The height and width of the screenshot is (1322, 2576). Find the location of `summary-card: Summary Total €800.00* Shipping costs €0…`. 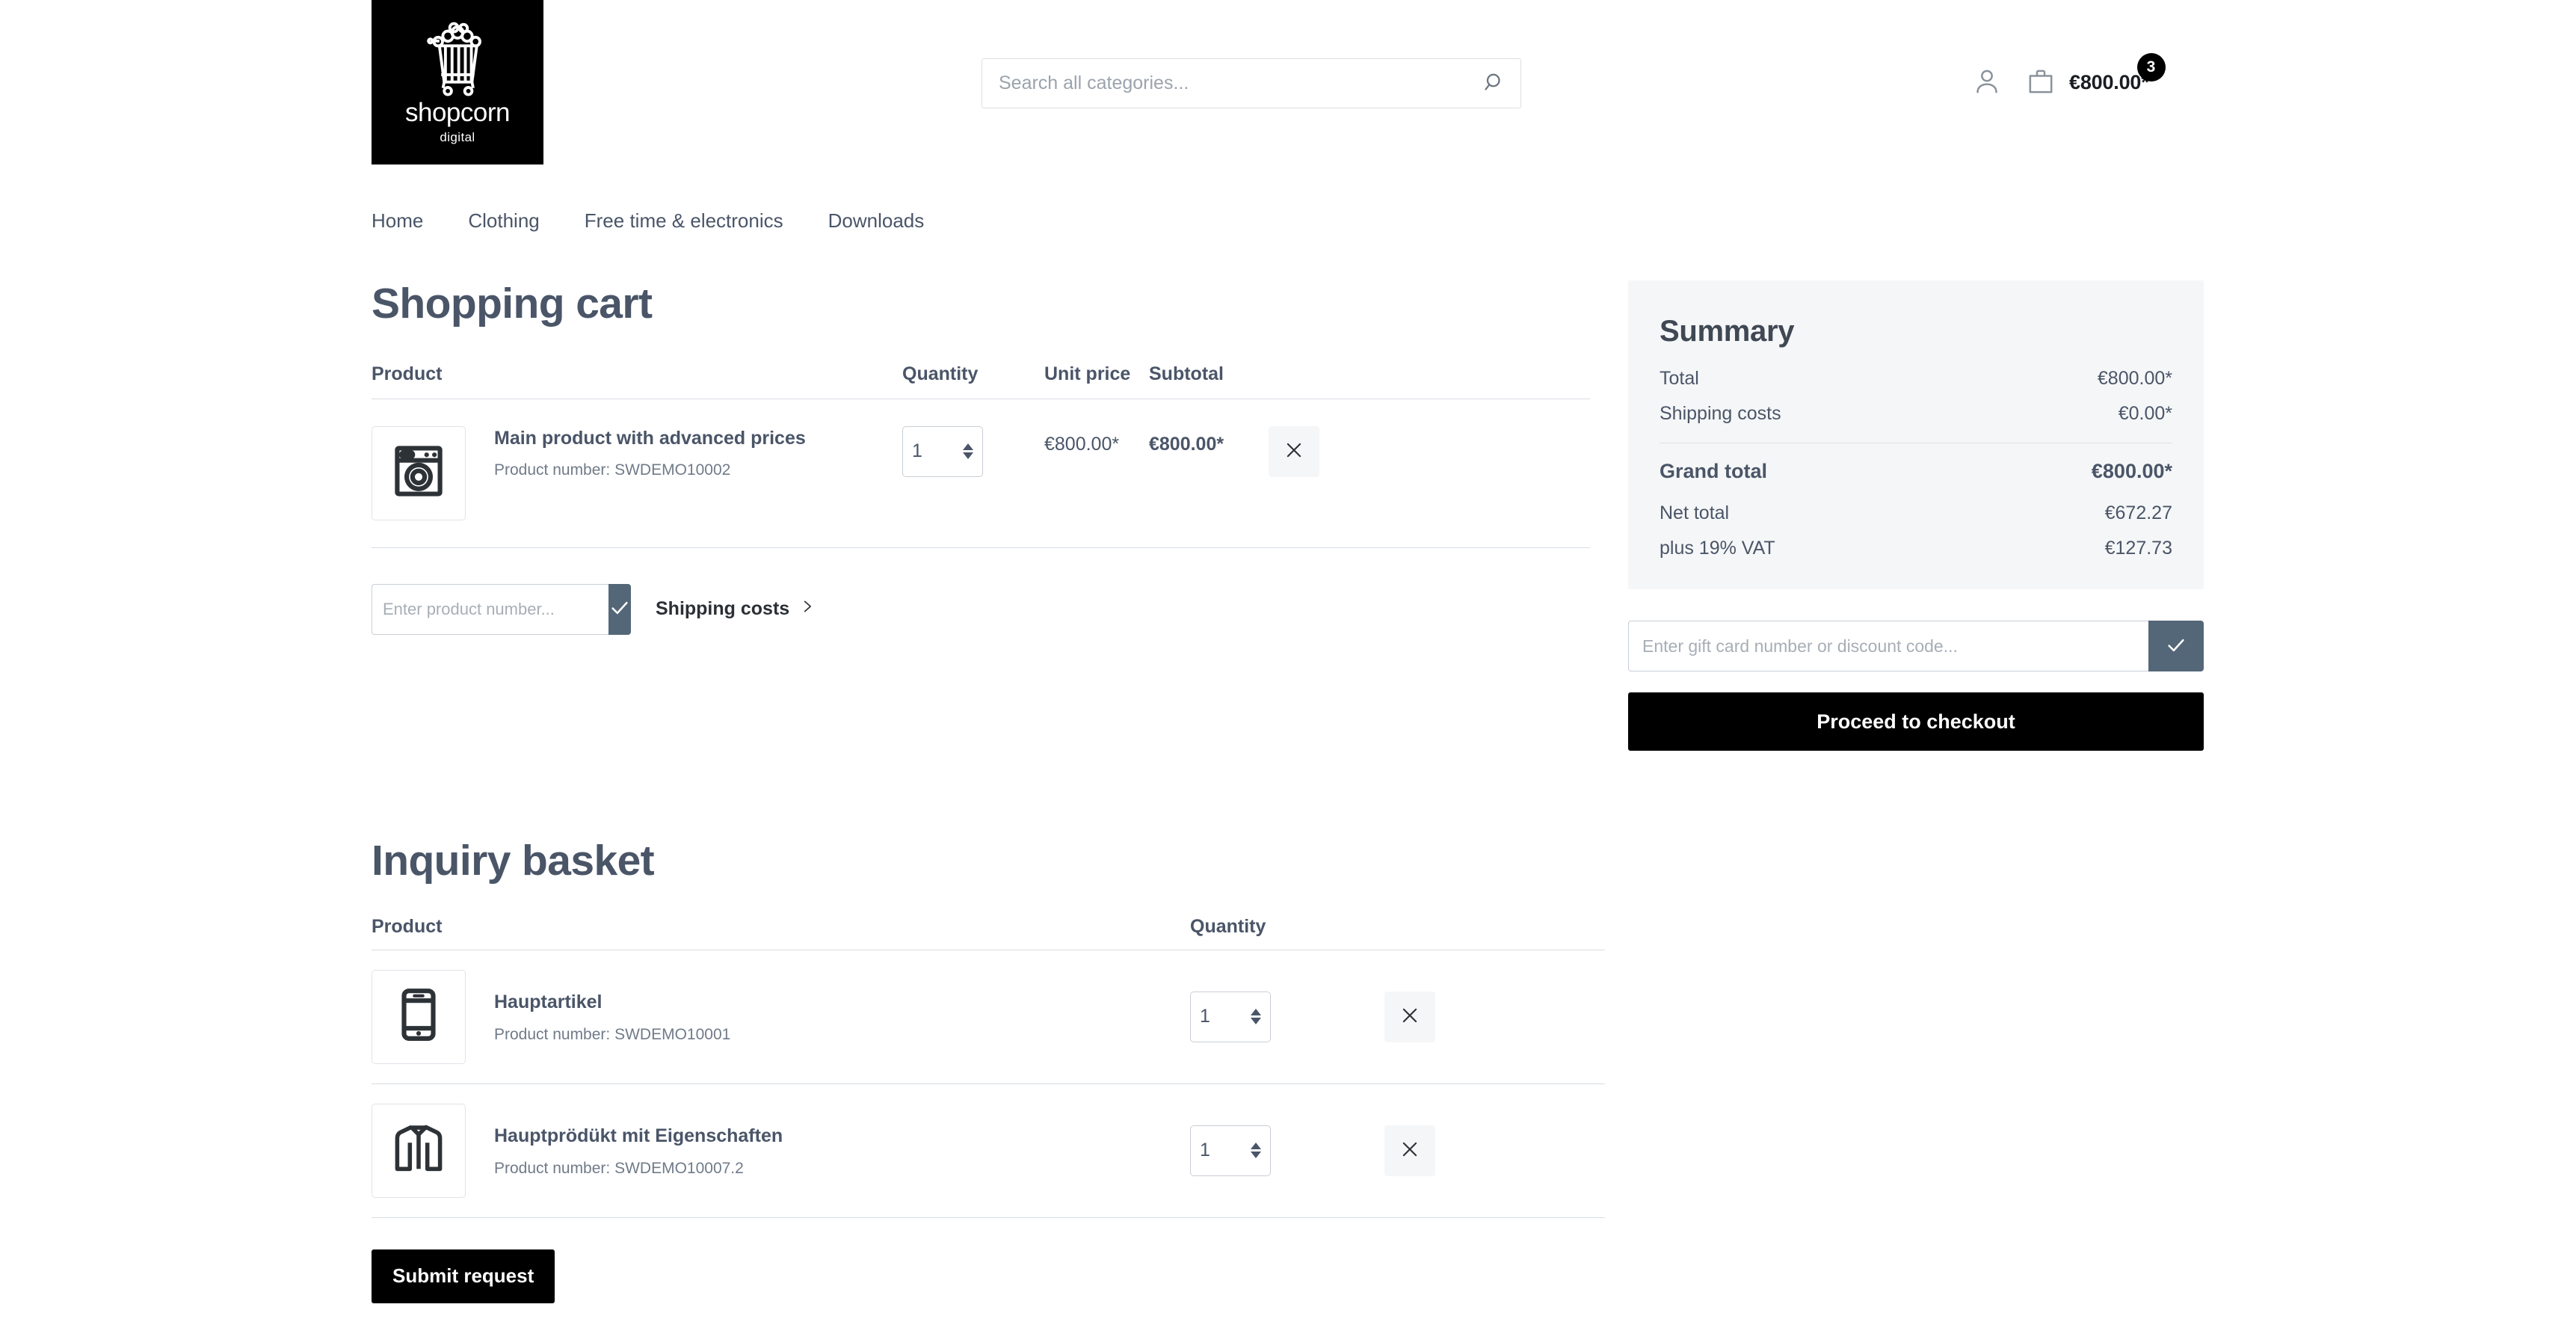

summary-card: Summary Total €800.00* Shipping costs €0… is located at coordinates (1916, 434).